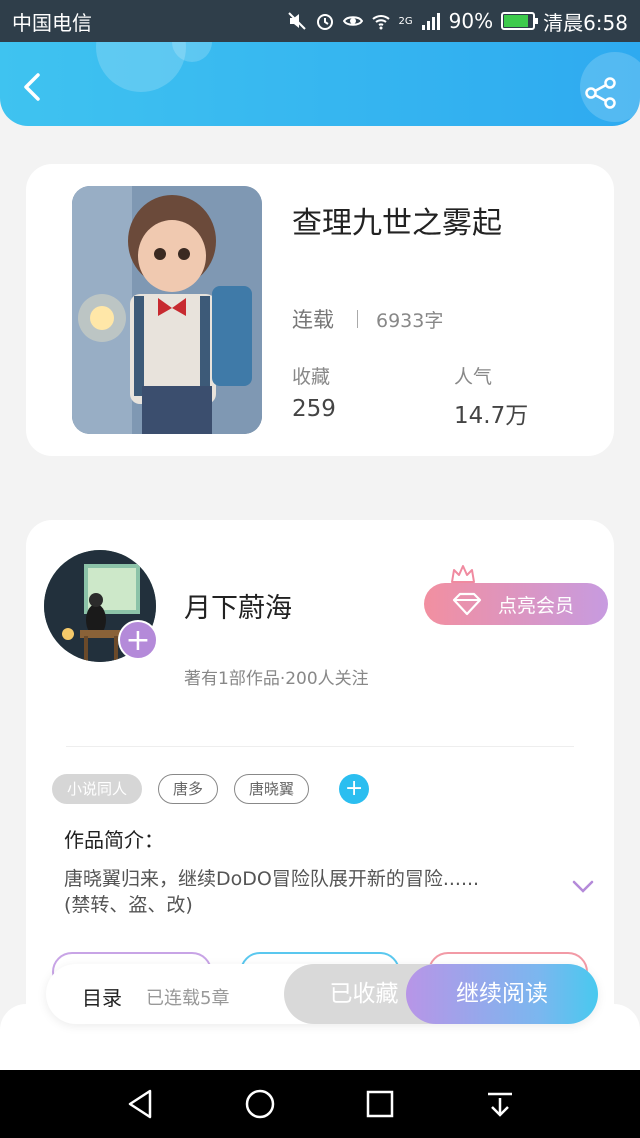 The width and height of the screenshot is (640, 1138). Describe the element at coordinates (473, 377) in the screenshot. I see `popularity-label: 人气` at that location.